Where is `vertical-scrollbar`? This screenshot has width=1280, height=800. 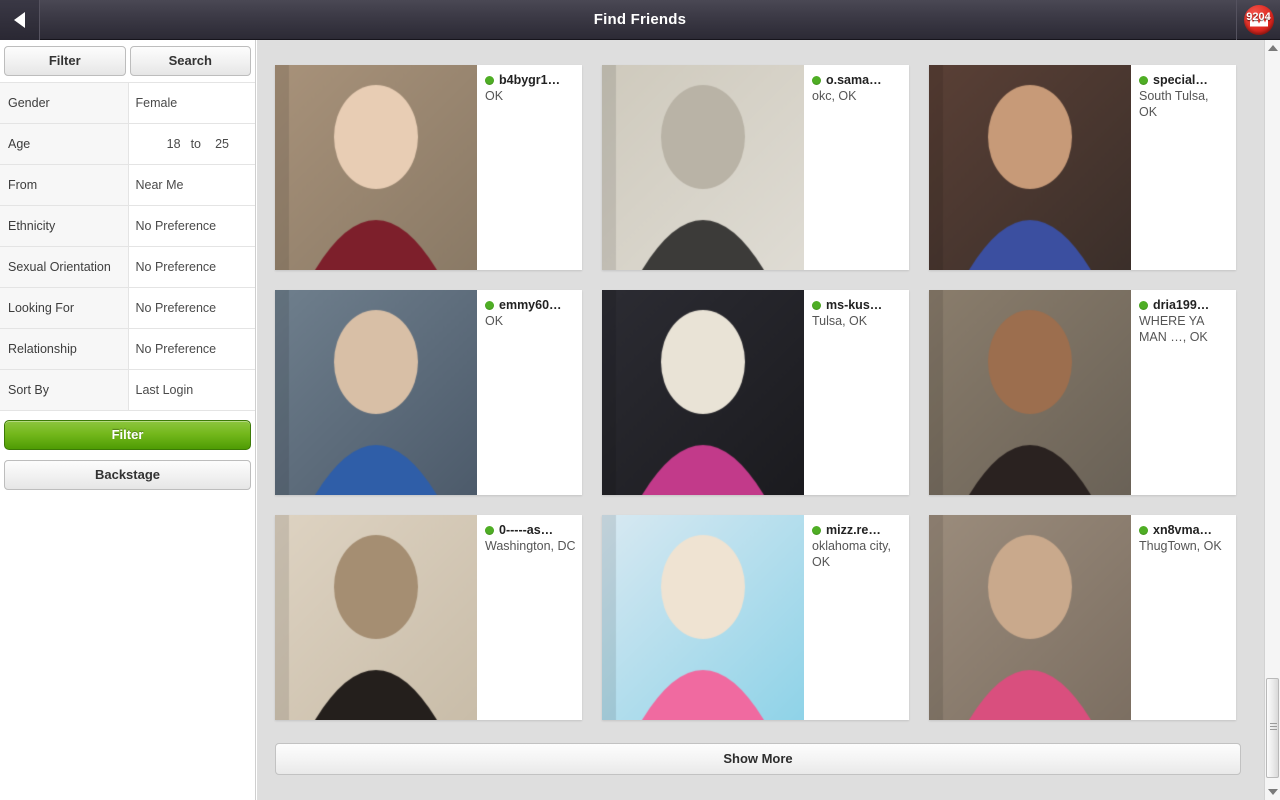 vertical-scrollbar is located at coordinates (1272, 420).